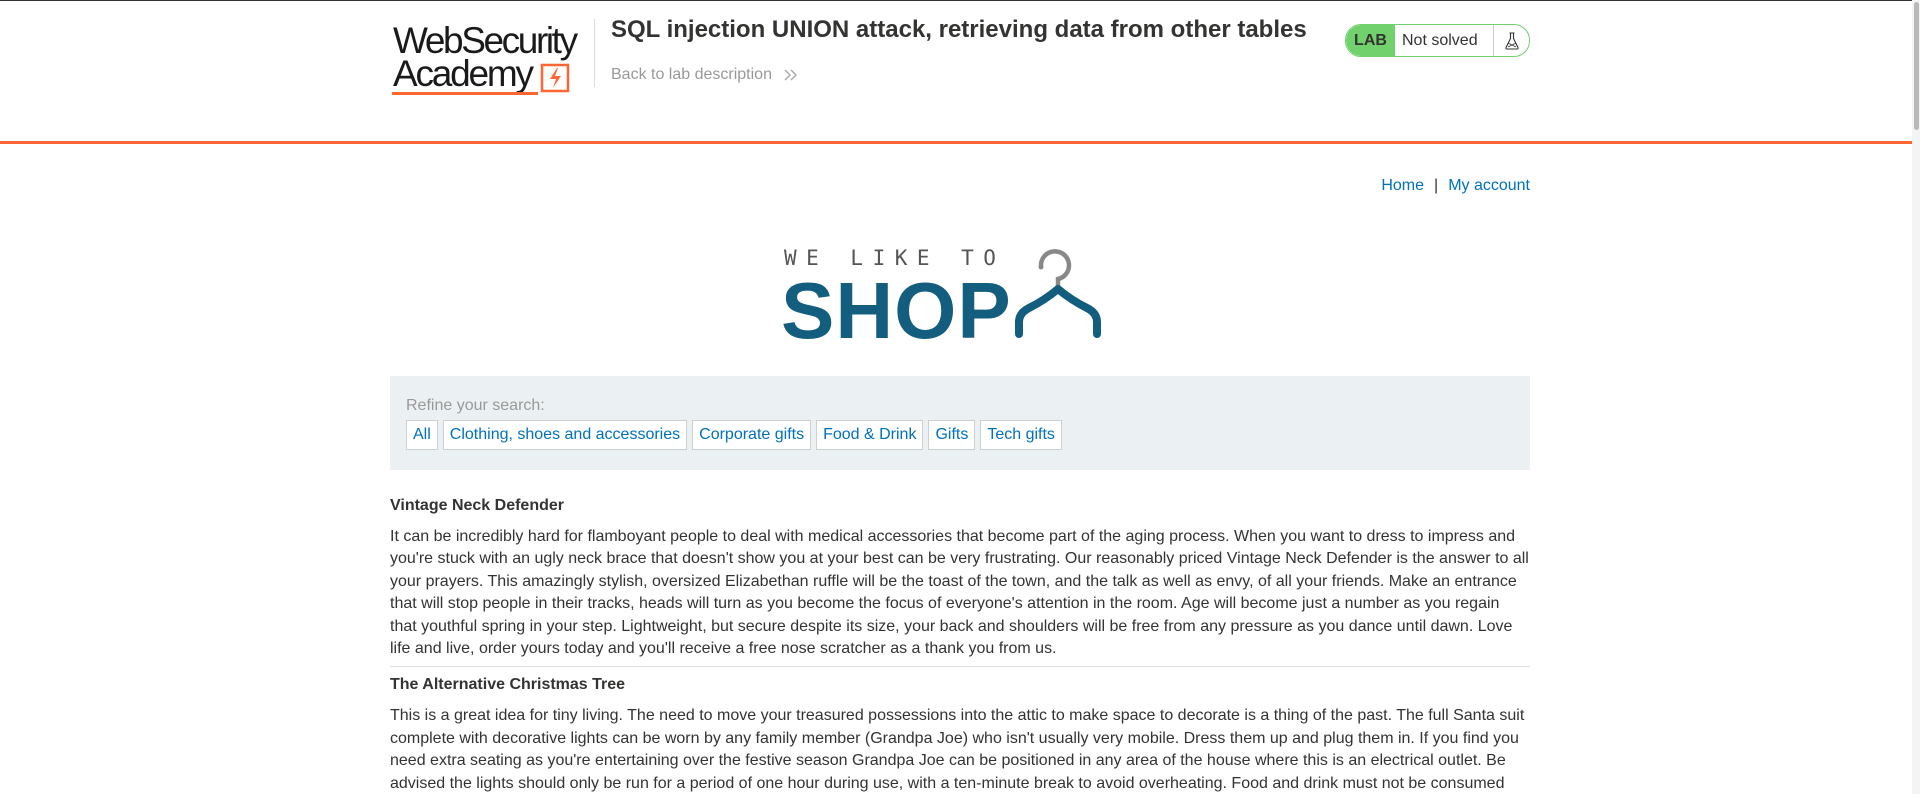  I want to click on shop-logo: WE LIKE TO SHOP, so click(960, 299).